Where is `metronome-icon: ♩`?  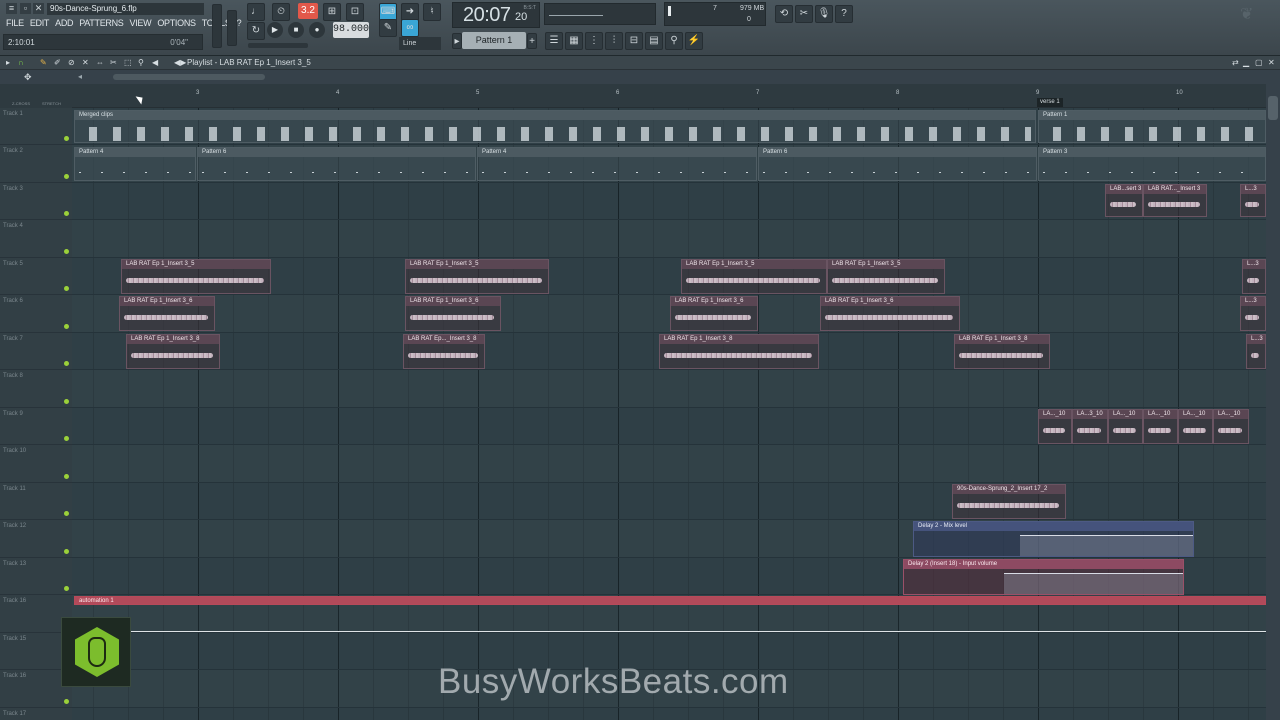
metronome-icon: ♩ is located at coordinates (256, 12).